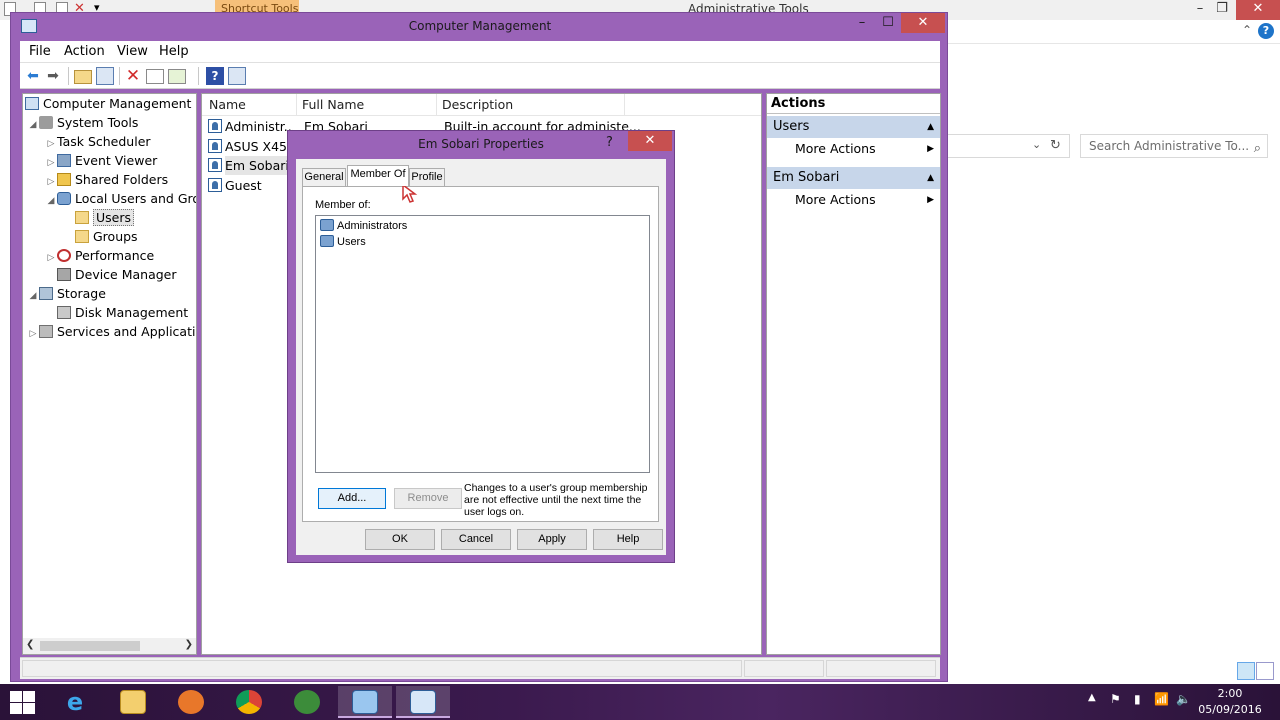 This screenshot has height=720, width=1280. Describe the element at coordinates (66, 294) in the screenshot. I see `tree-item-storage: ◢ Storage` at that location.